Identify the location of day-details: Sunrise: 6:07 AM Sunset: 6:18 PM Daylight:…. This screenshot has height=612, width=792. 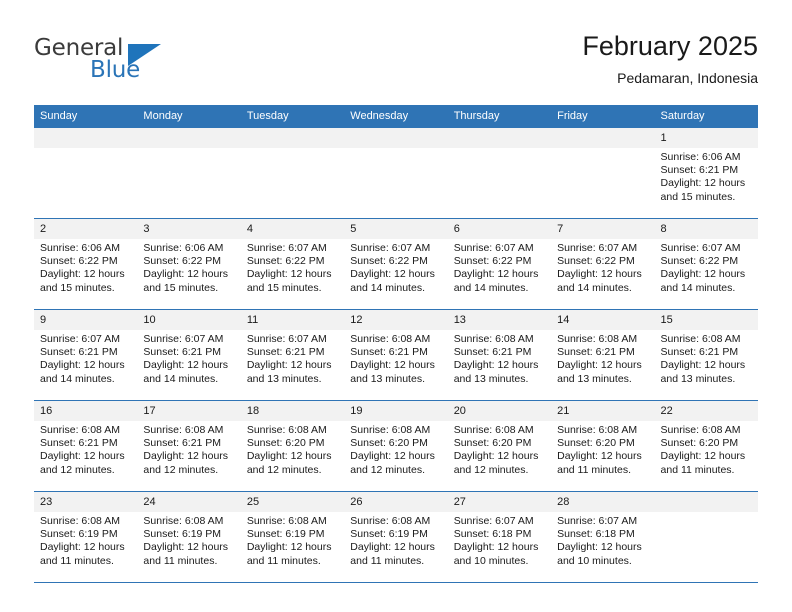
(602, 540).